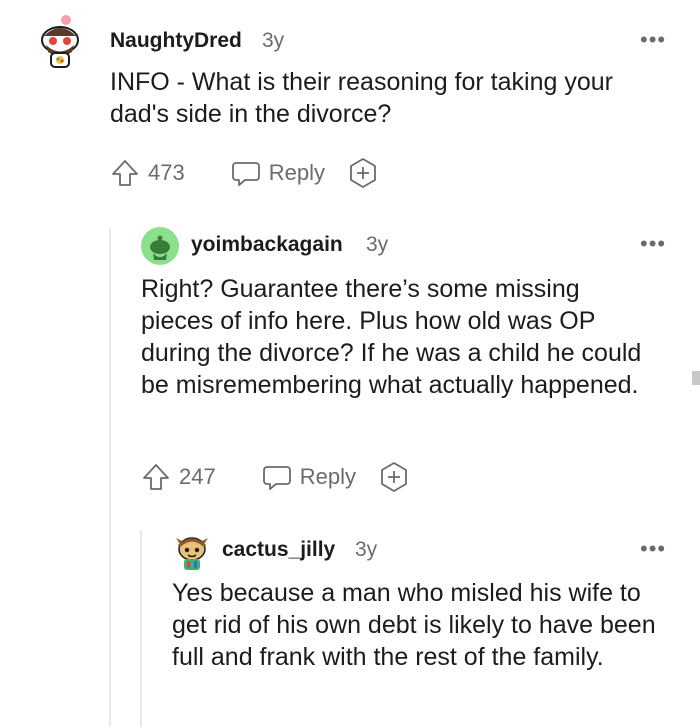  I want to click on scrollbar-thumb, so click(696, 378).